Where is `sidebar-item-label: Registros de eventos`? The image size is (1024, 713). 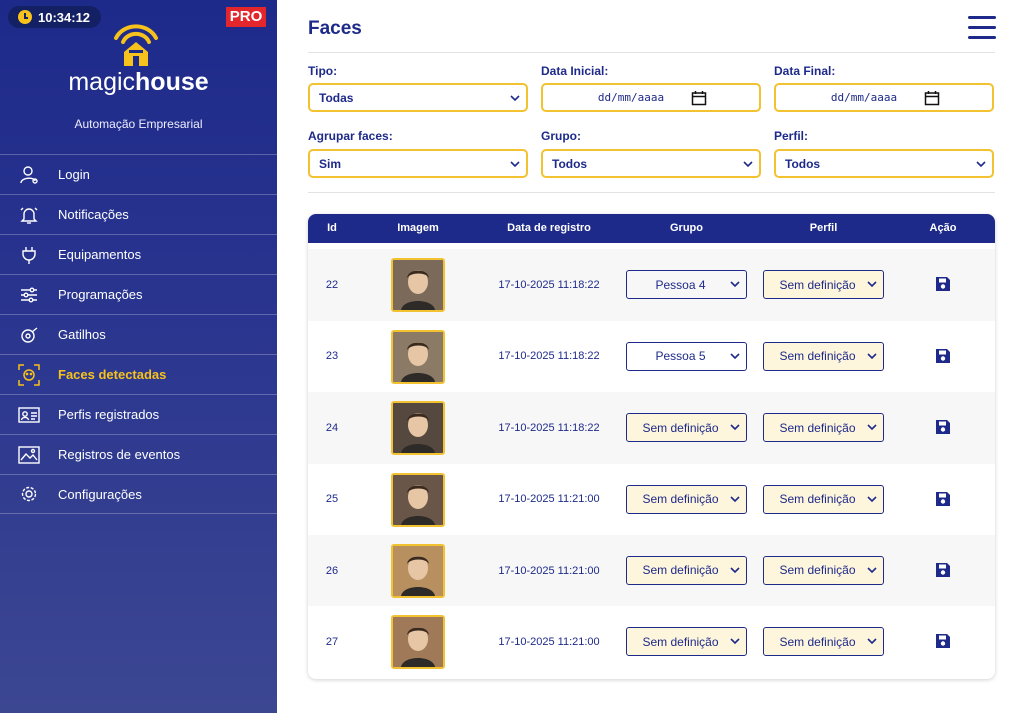
sidebar-item-label: Registros de eventos is located at coordinates (119, 454).